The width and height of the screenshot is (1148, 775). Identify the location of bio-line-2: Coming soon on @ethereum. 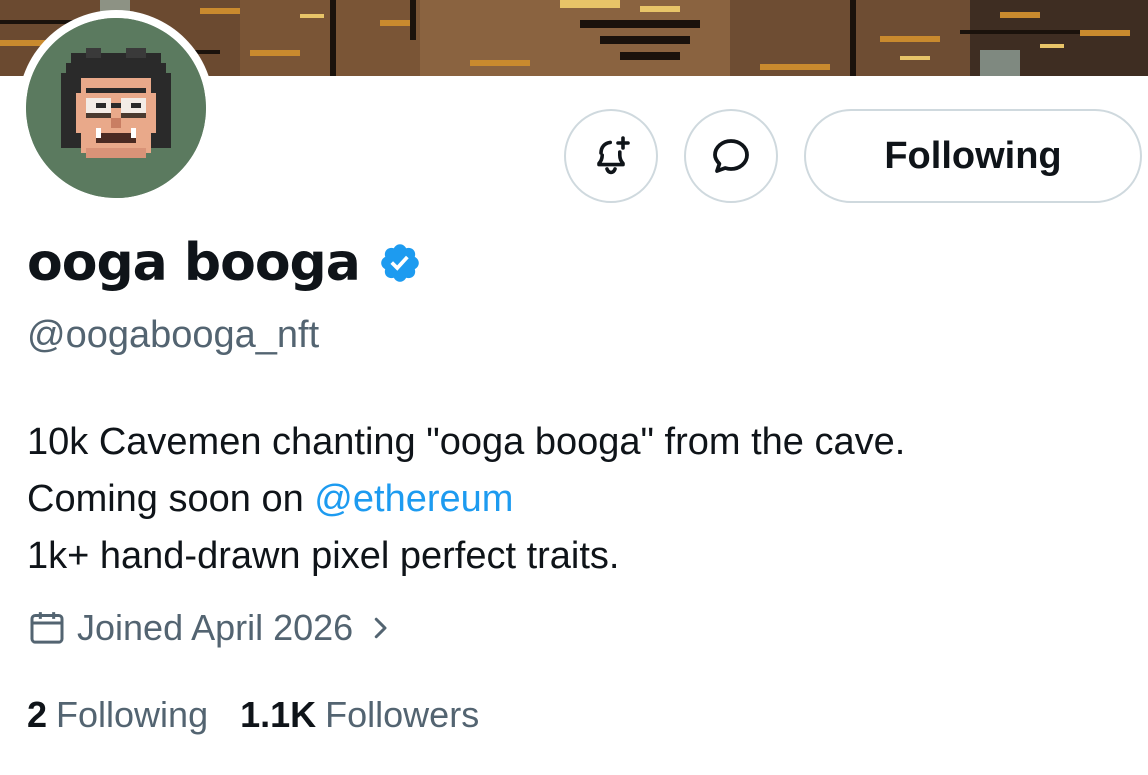
(577, 499).